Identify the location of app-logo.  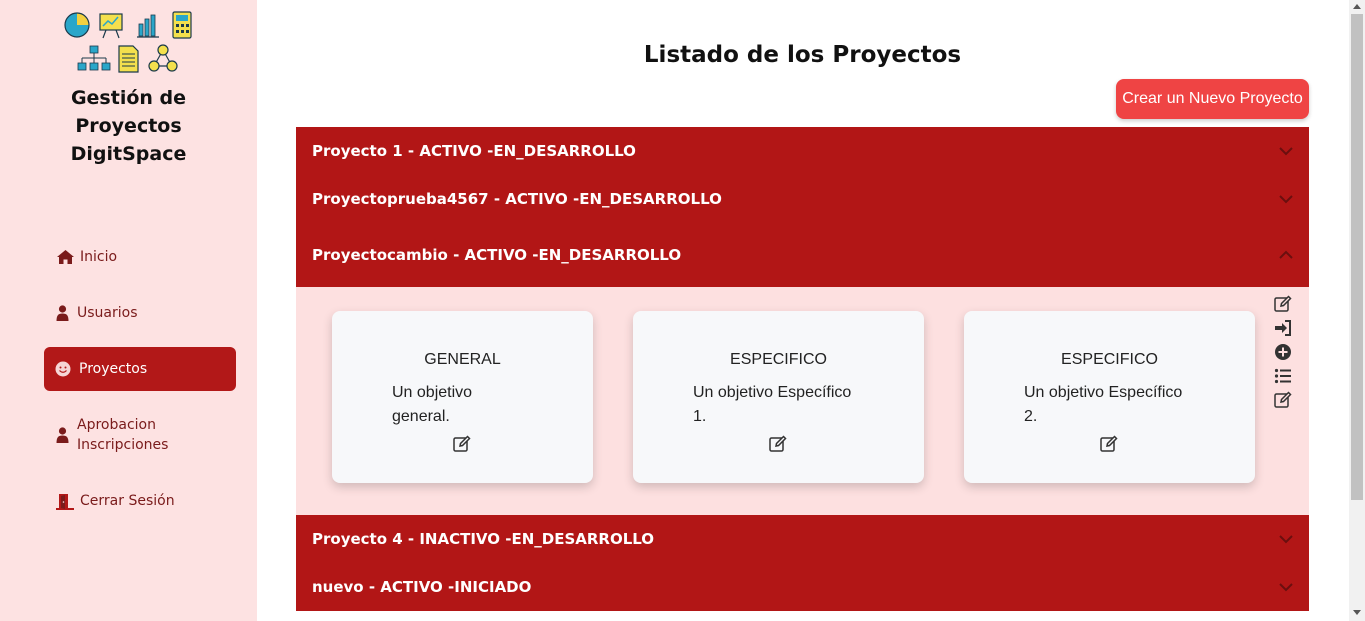
(128, 42).